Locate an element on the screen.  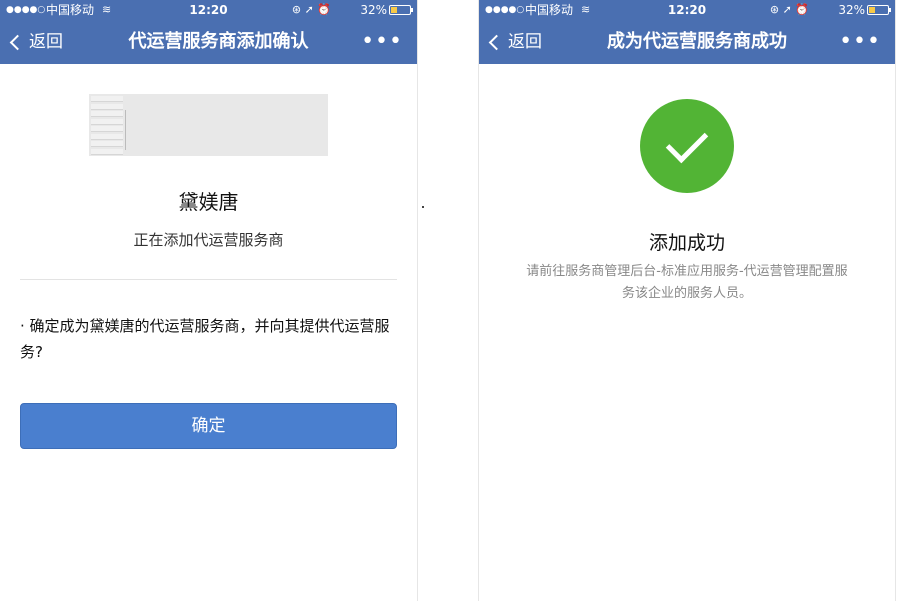
success-title: 添加成功 is located at coordinates (686, 243).